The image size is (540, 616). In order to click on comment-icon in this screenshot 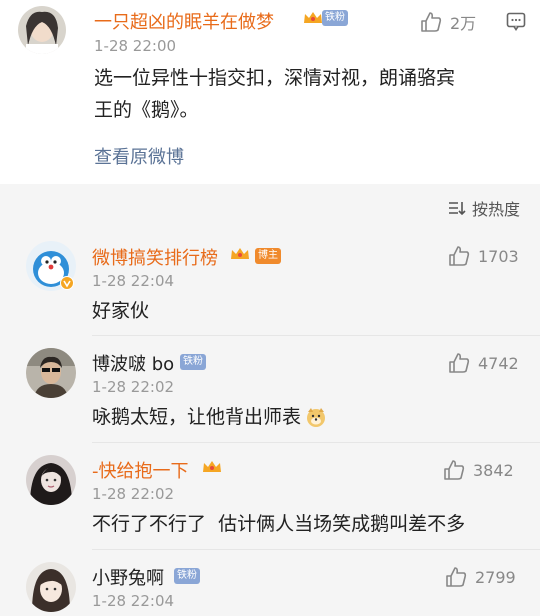, I will do `click(516, 21)`.